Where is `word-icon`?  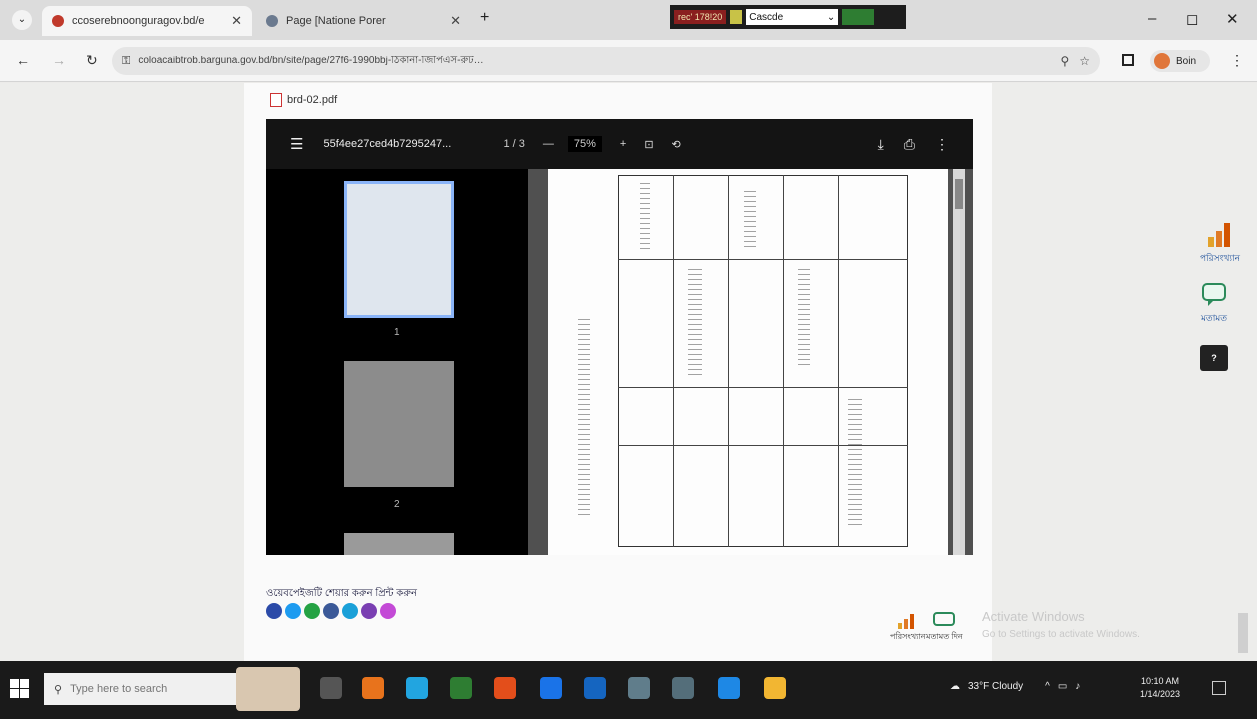
word-icon is located at coordinates (595, 688).